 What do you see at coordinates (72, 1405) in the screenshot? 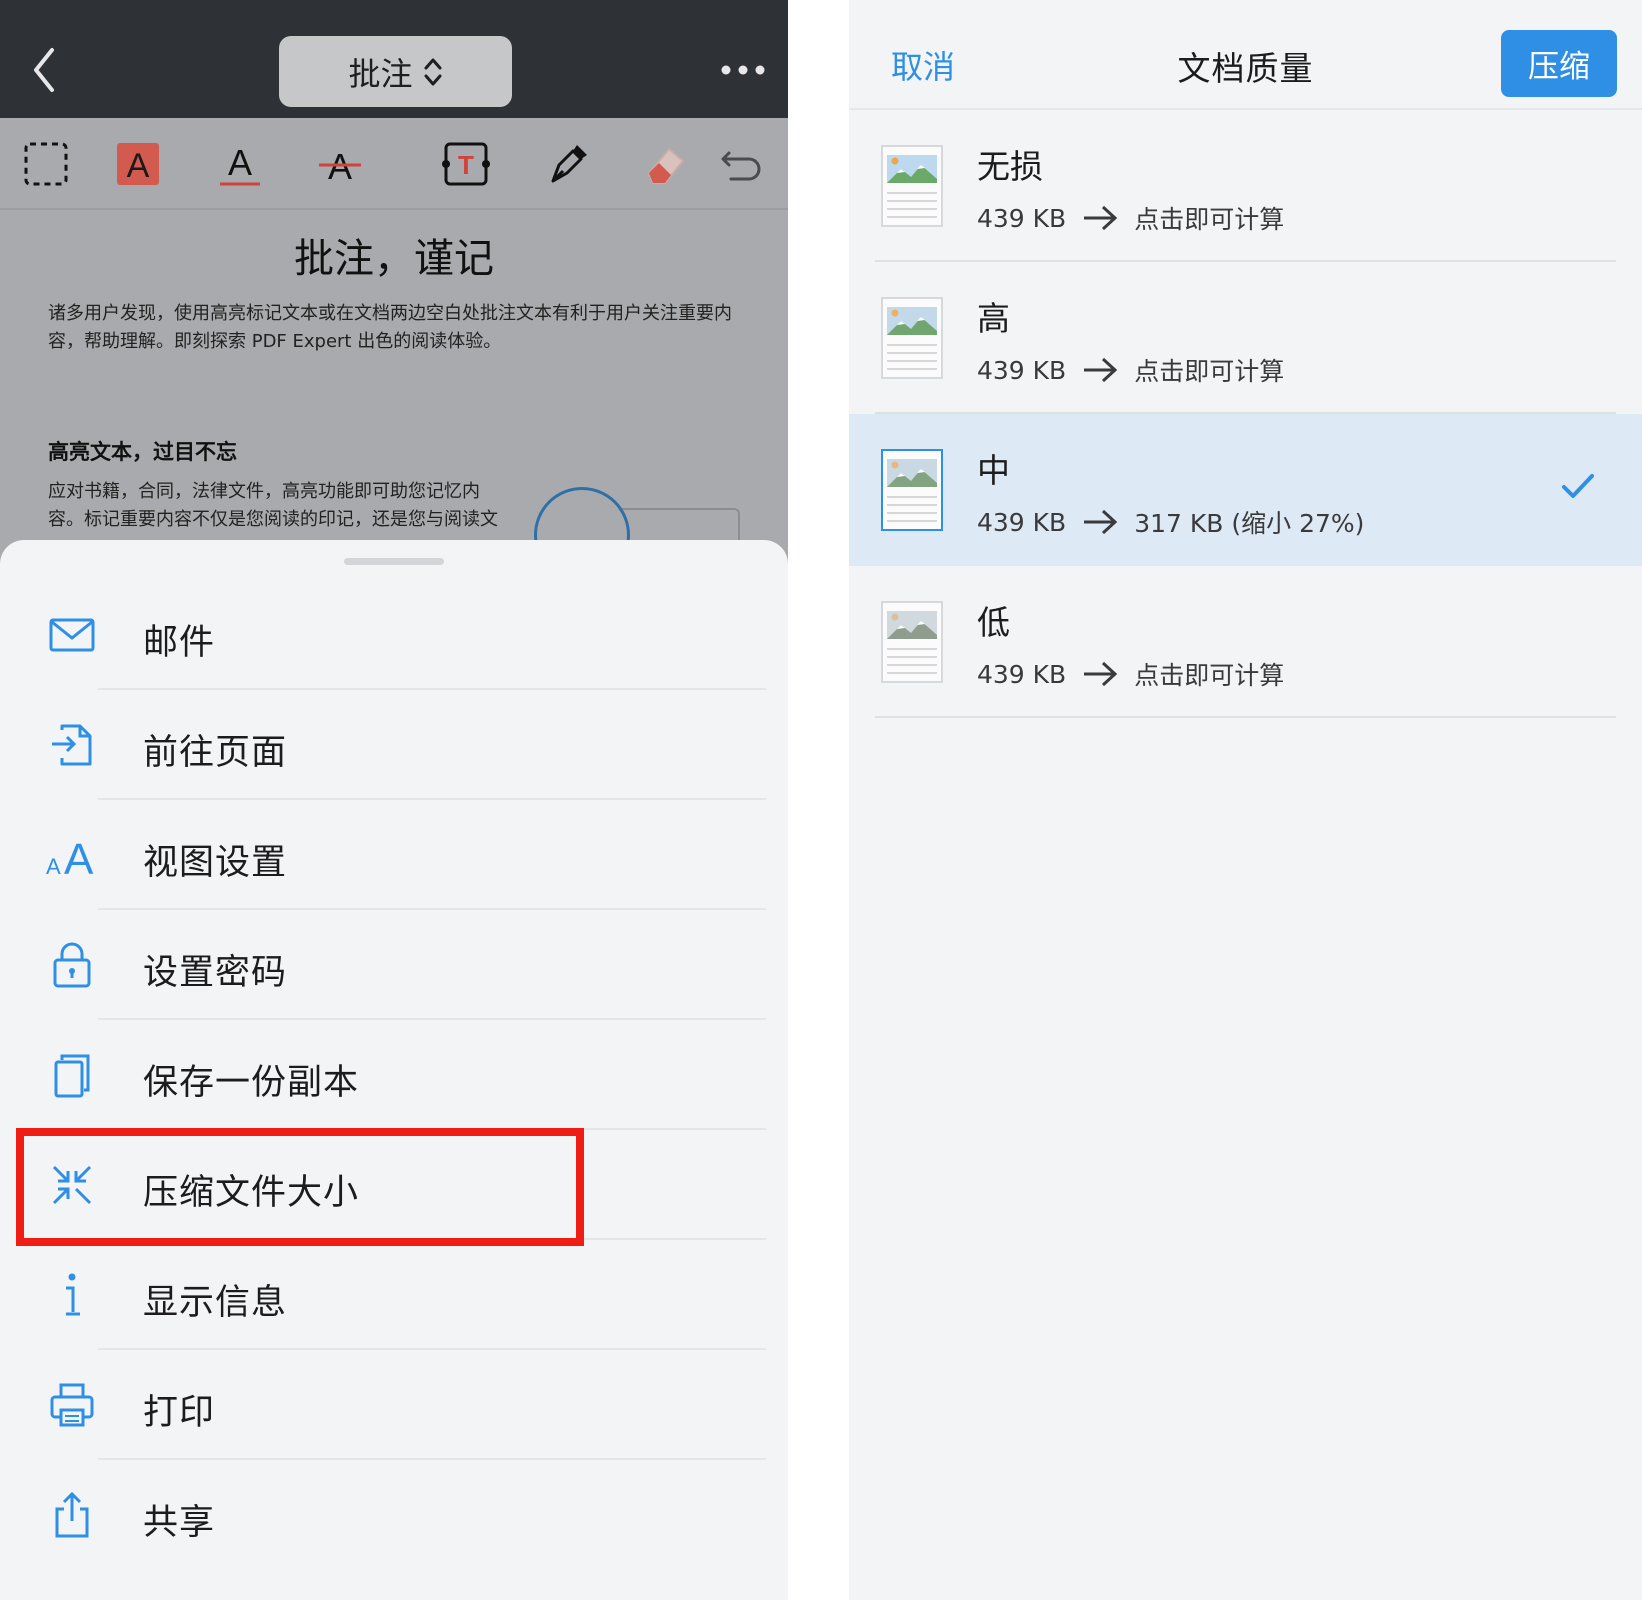
I see `printer-icon` at bounding box center [72, 1405].